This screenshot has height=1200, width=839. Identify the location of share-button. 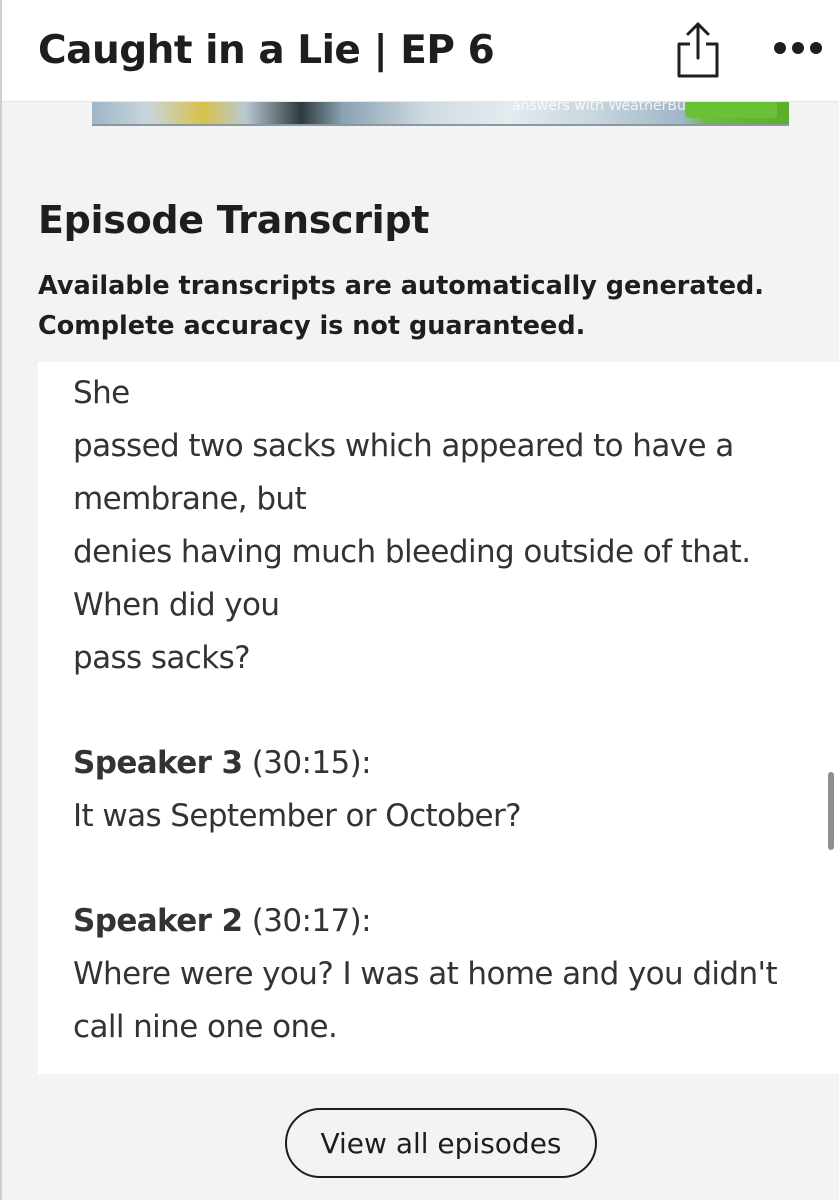
(698, 50).